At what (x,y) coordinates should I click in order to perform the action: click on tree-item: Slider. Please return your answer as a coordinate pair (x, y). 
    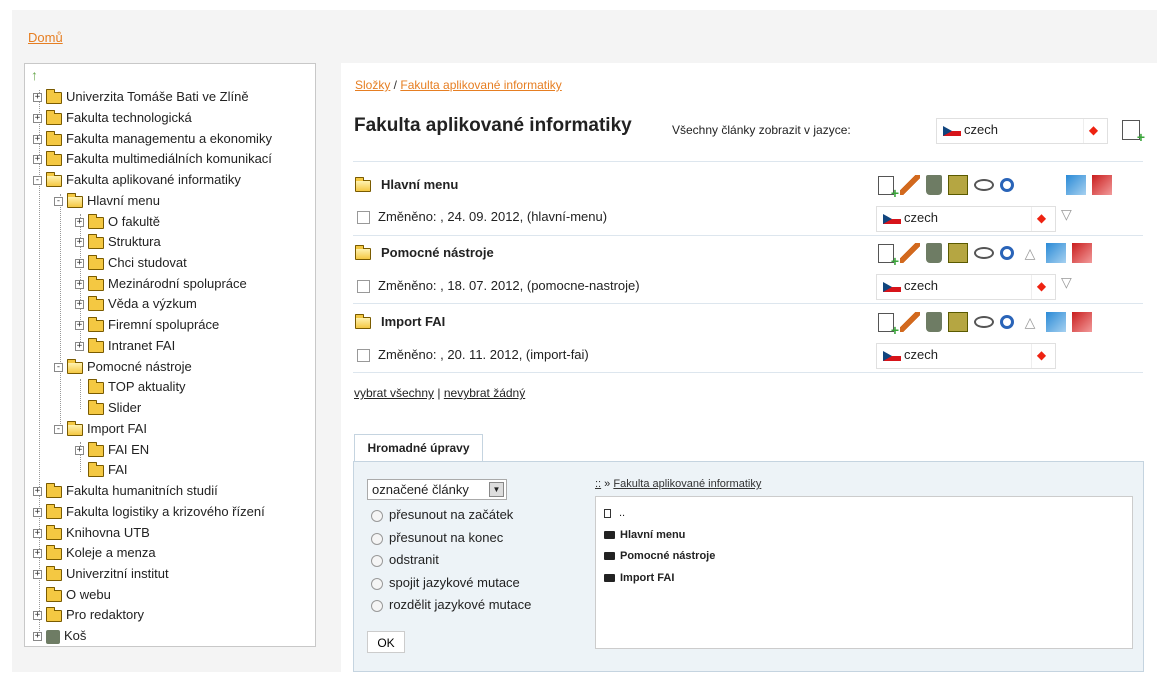
    Looking at the image, I should click on (108, 408).